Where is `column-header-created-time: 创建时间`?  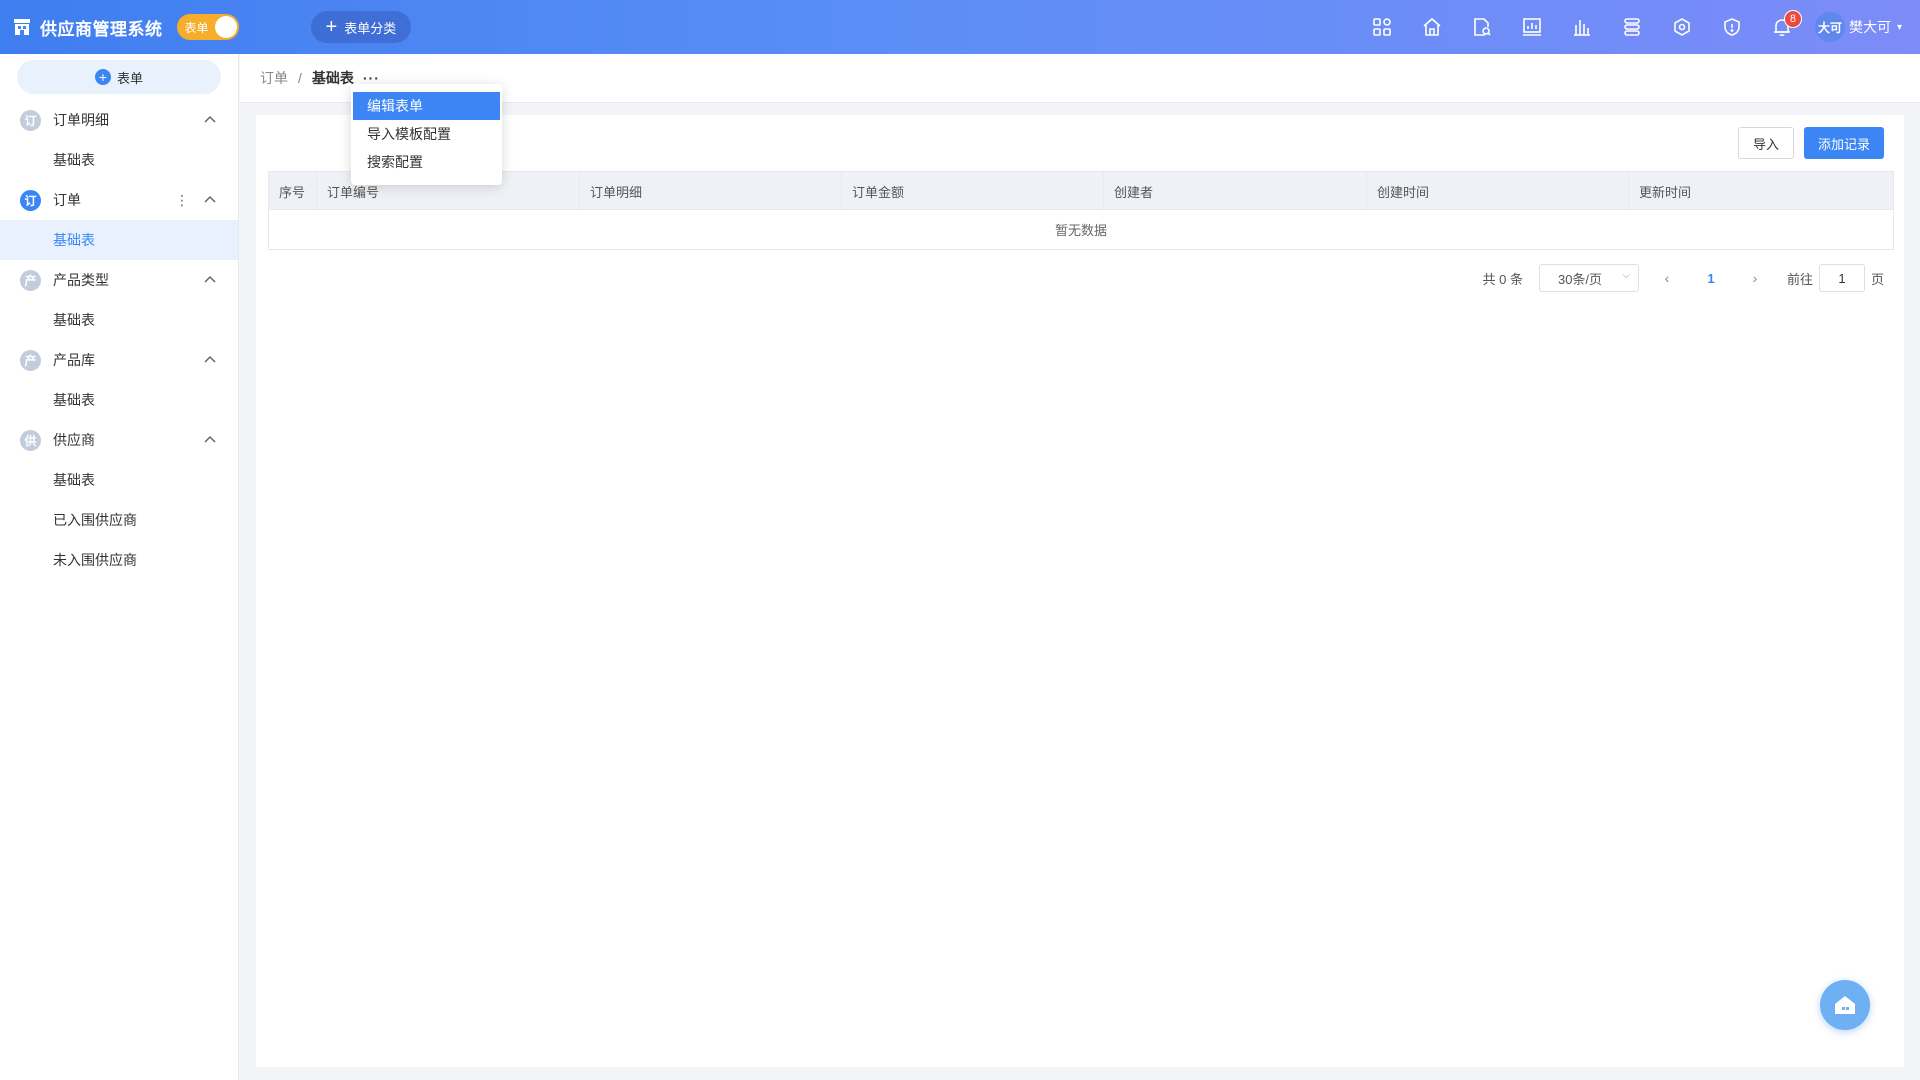
column-header-created-time: 创建时间 is located at coordinates (1498, 191).